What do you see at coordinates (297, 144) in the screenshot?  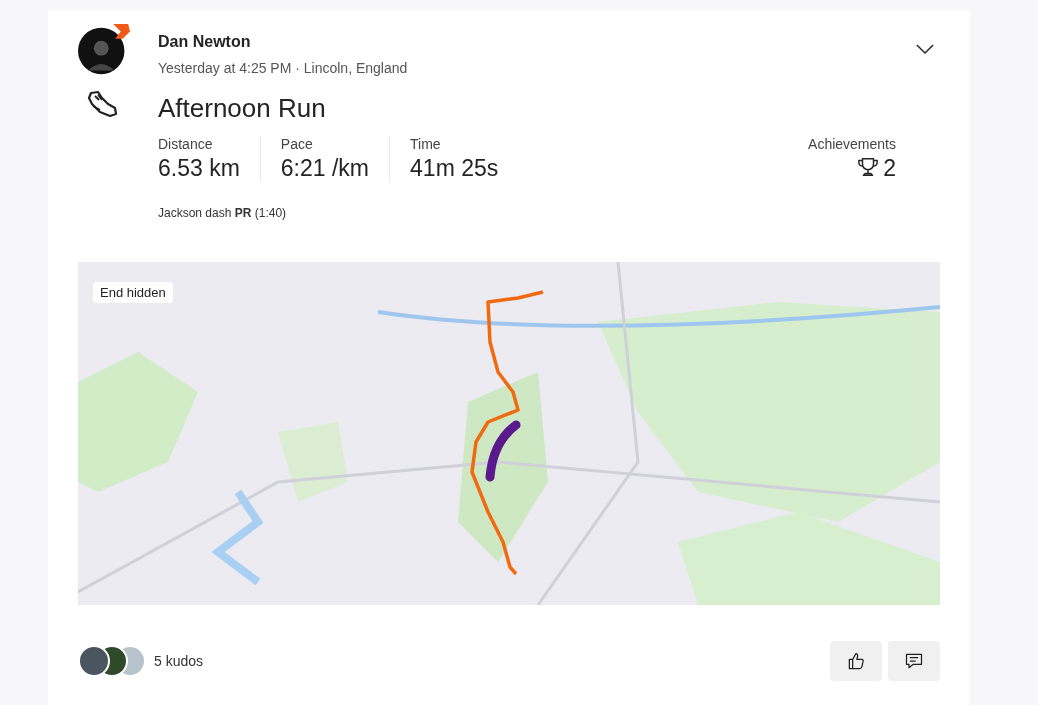 I see `stat-label: Pace` at bounding box center [297, 144].